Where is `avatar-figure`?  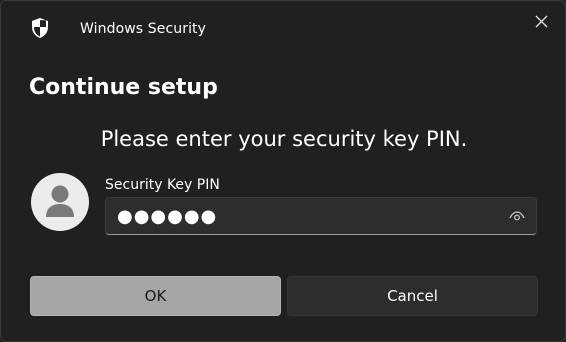 avatar-figure is located at coordinates (60, 201).